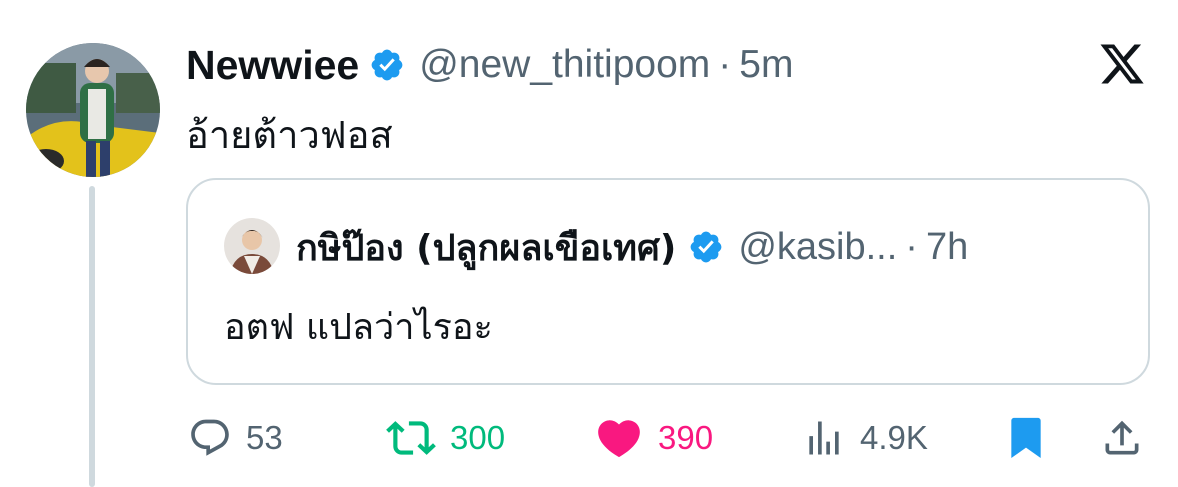  What do you see at coordinates (686, 437) in the screenshot?
I see `like-count: 390` at bounding box center [686, 437].